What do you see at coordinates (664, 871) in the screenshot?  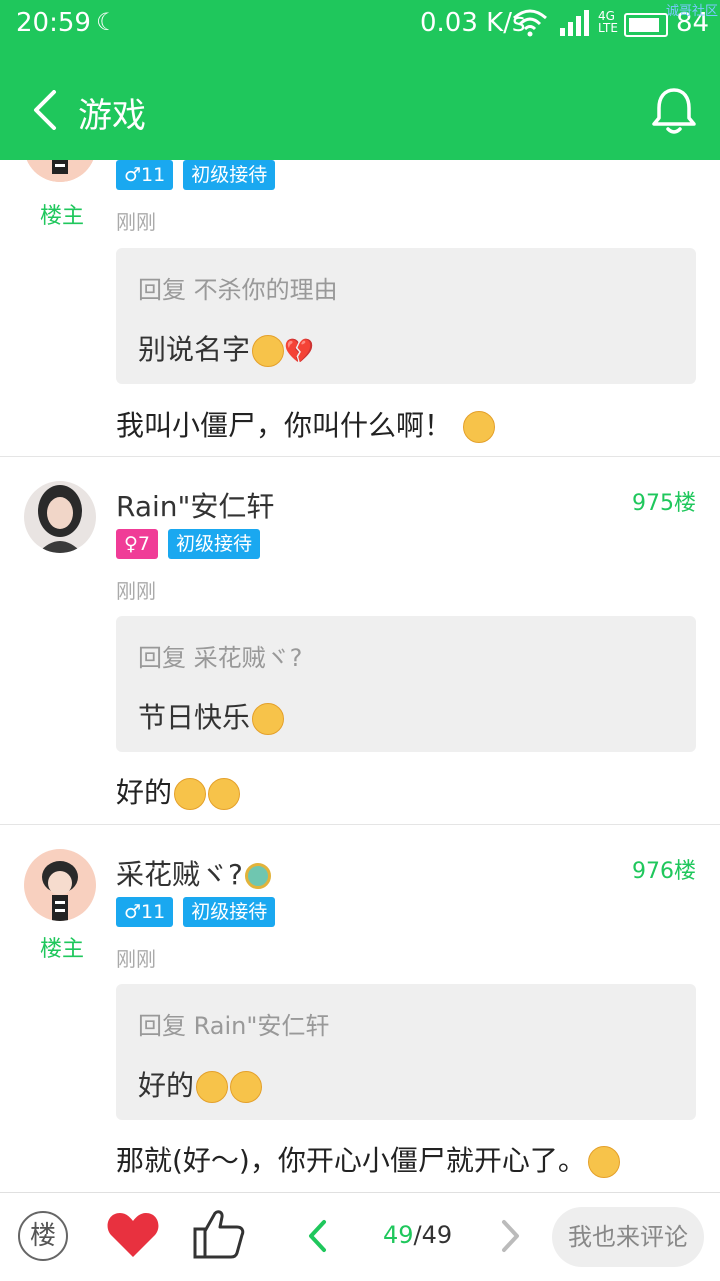 I see `floor-number: 976楼` at bounding box center [664, 871].